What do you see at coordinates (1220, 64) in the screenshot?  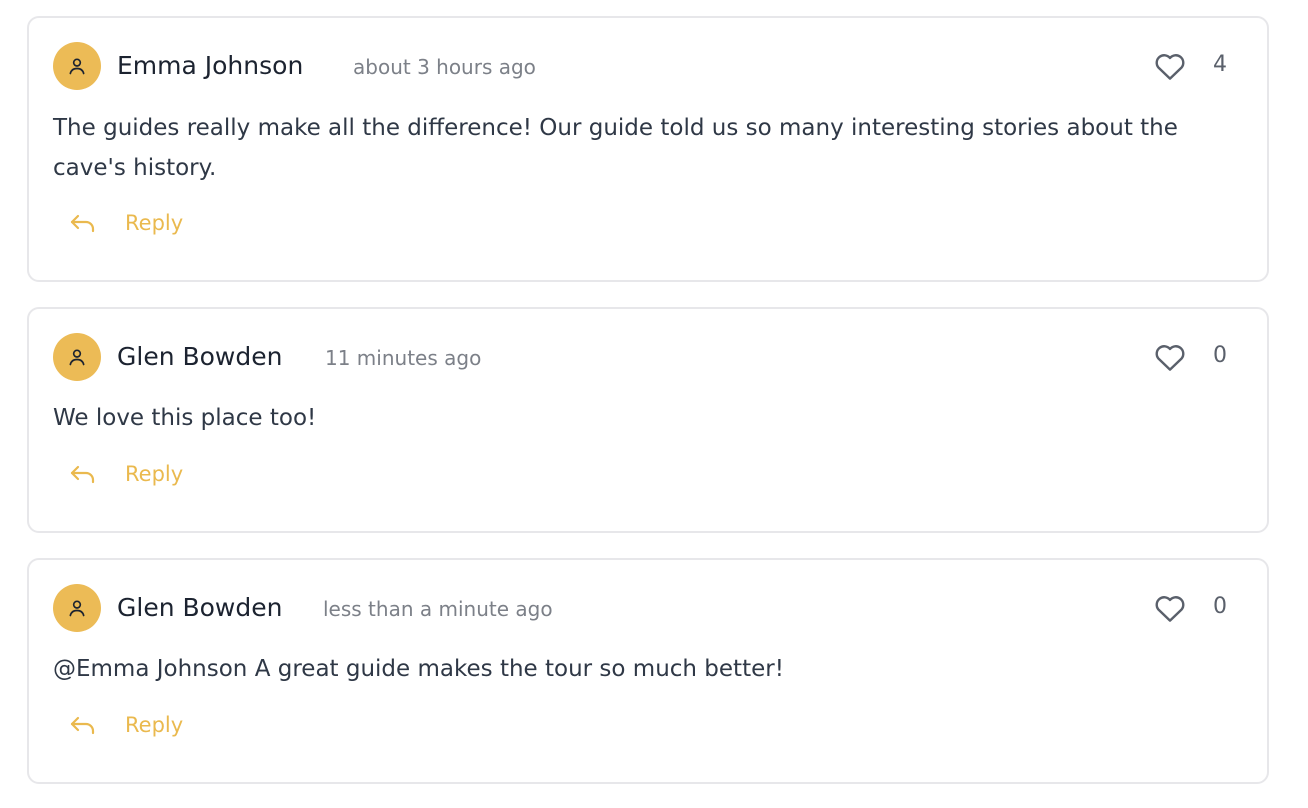 I see `like-count: 4` at bounding box center [1220, 64].